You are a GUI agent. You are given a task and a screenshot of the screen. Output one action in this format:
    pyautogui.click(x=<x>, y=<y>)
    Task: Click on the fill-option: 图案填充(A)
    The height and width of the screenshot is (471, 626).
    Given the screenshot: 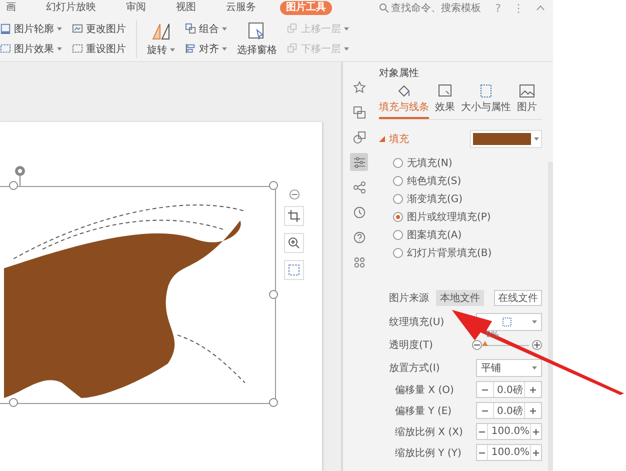 What is the action you would take?
    pyautogui.click(x=467, y=235)
    